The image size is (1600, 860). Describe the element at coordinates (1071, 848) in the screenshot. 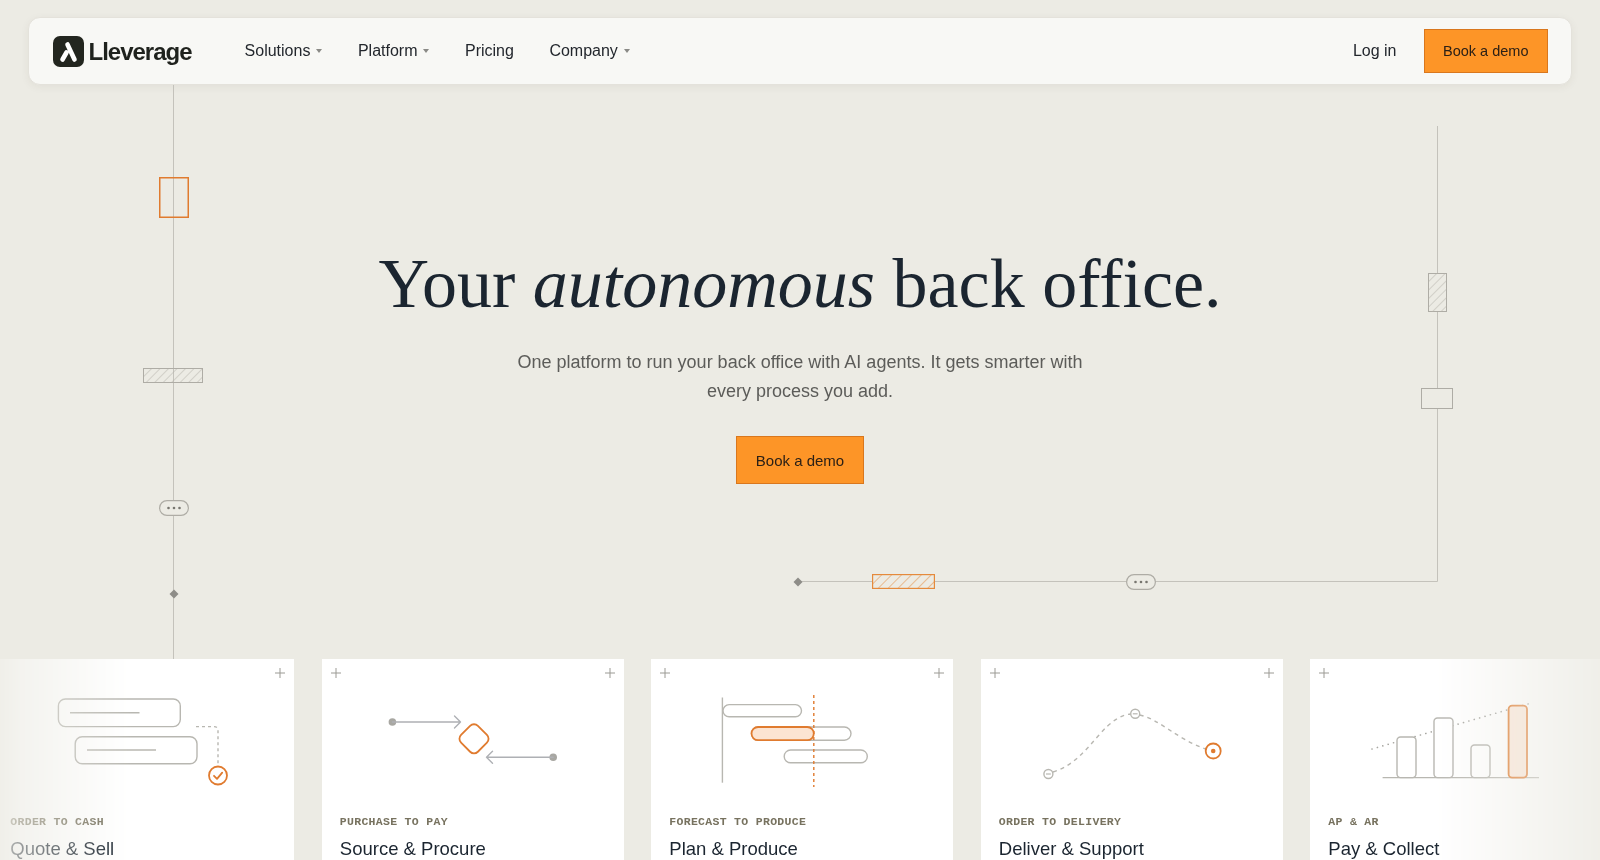

I see `card-title: Deliver & Support` at that location.